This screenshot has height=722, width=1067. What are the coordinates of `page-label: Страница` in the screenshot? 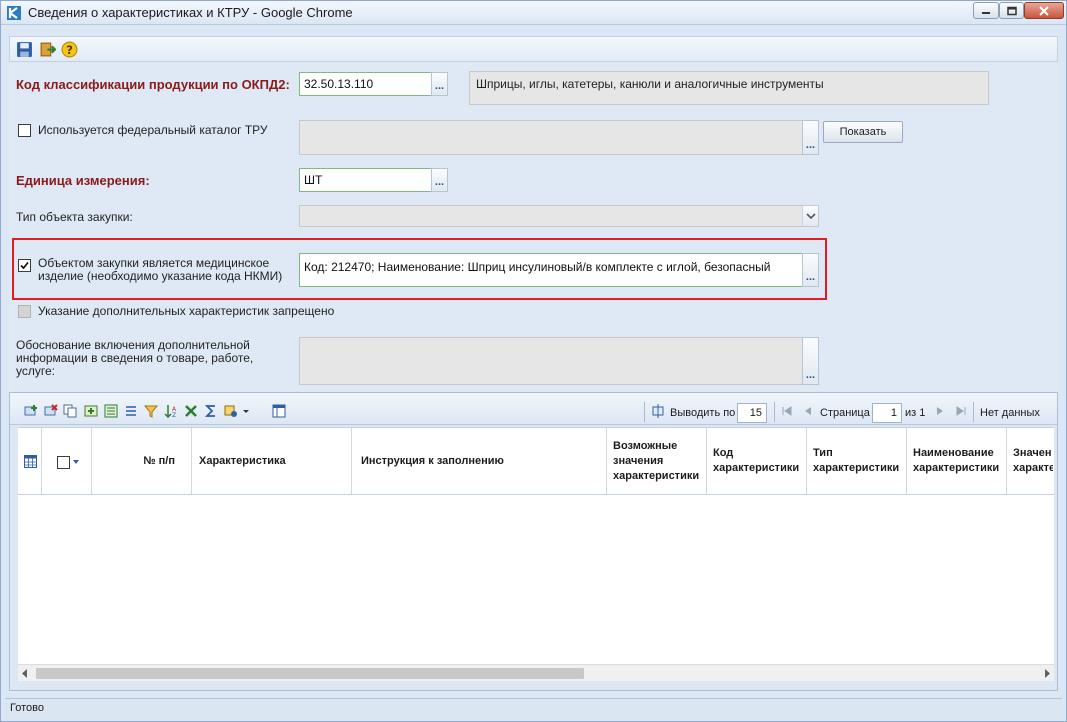 It's located at (845, 413).